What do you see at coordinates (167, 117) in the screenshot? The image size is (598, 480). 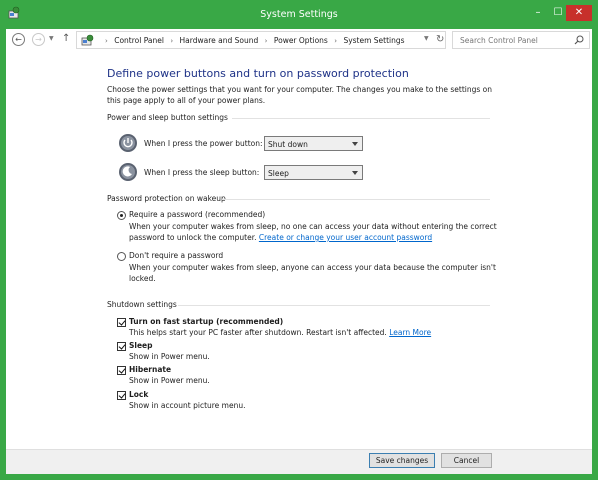 I see `power-section-header: Power and sleep button settings` at bounding box center [167, 117].